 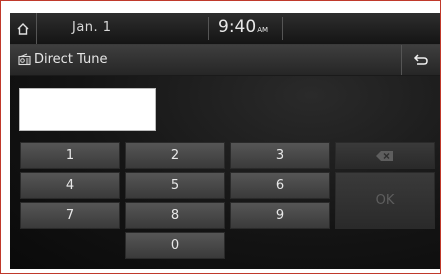 I want to click on home-button, so click(x=23, y=28).